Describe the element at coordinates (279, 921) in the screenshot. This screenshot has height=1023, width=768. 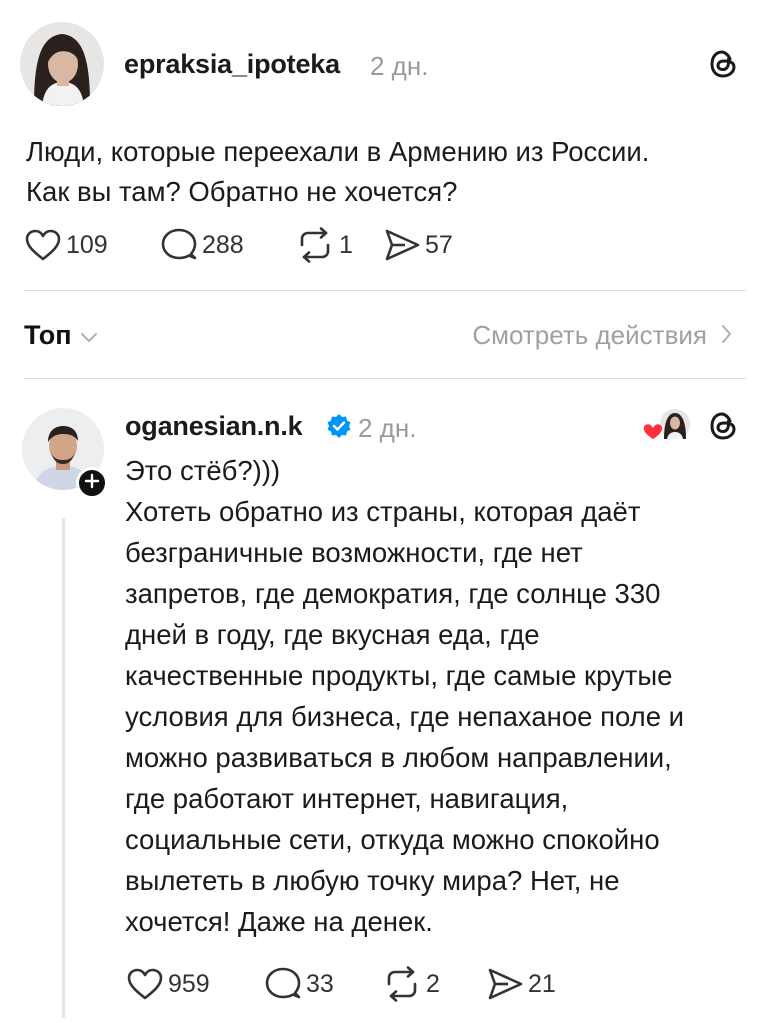
I see `reply-text-line: хочется! Даже на денек.` at that location.